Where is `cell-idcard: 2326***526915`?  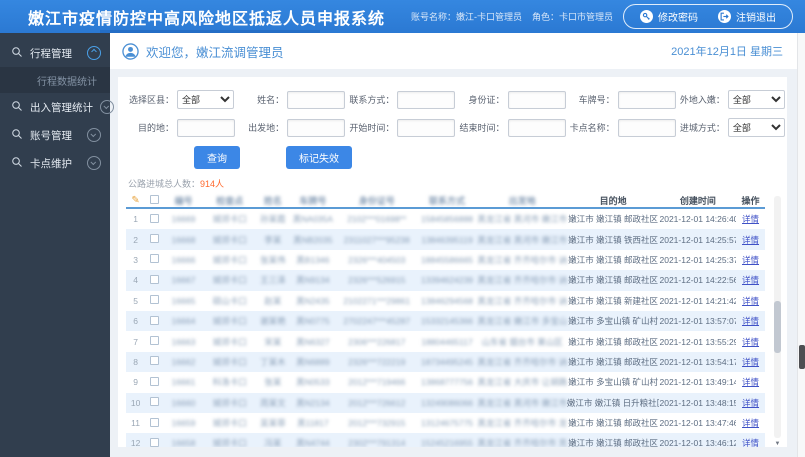
cell-idcard: 2326***526915 is located at coordinates (377, 280).